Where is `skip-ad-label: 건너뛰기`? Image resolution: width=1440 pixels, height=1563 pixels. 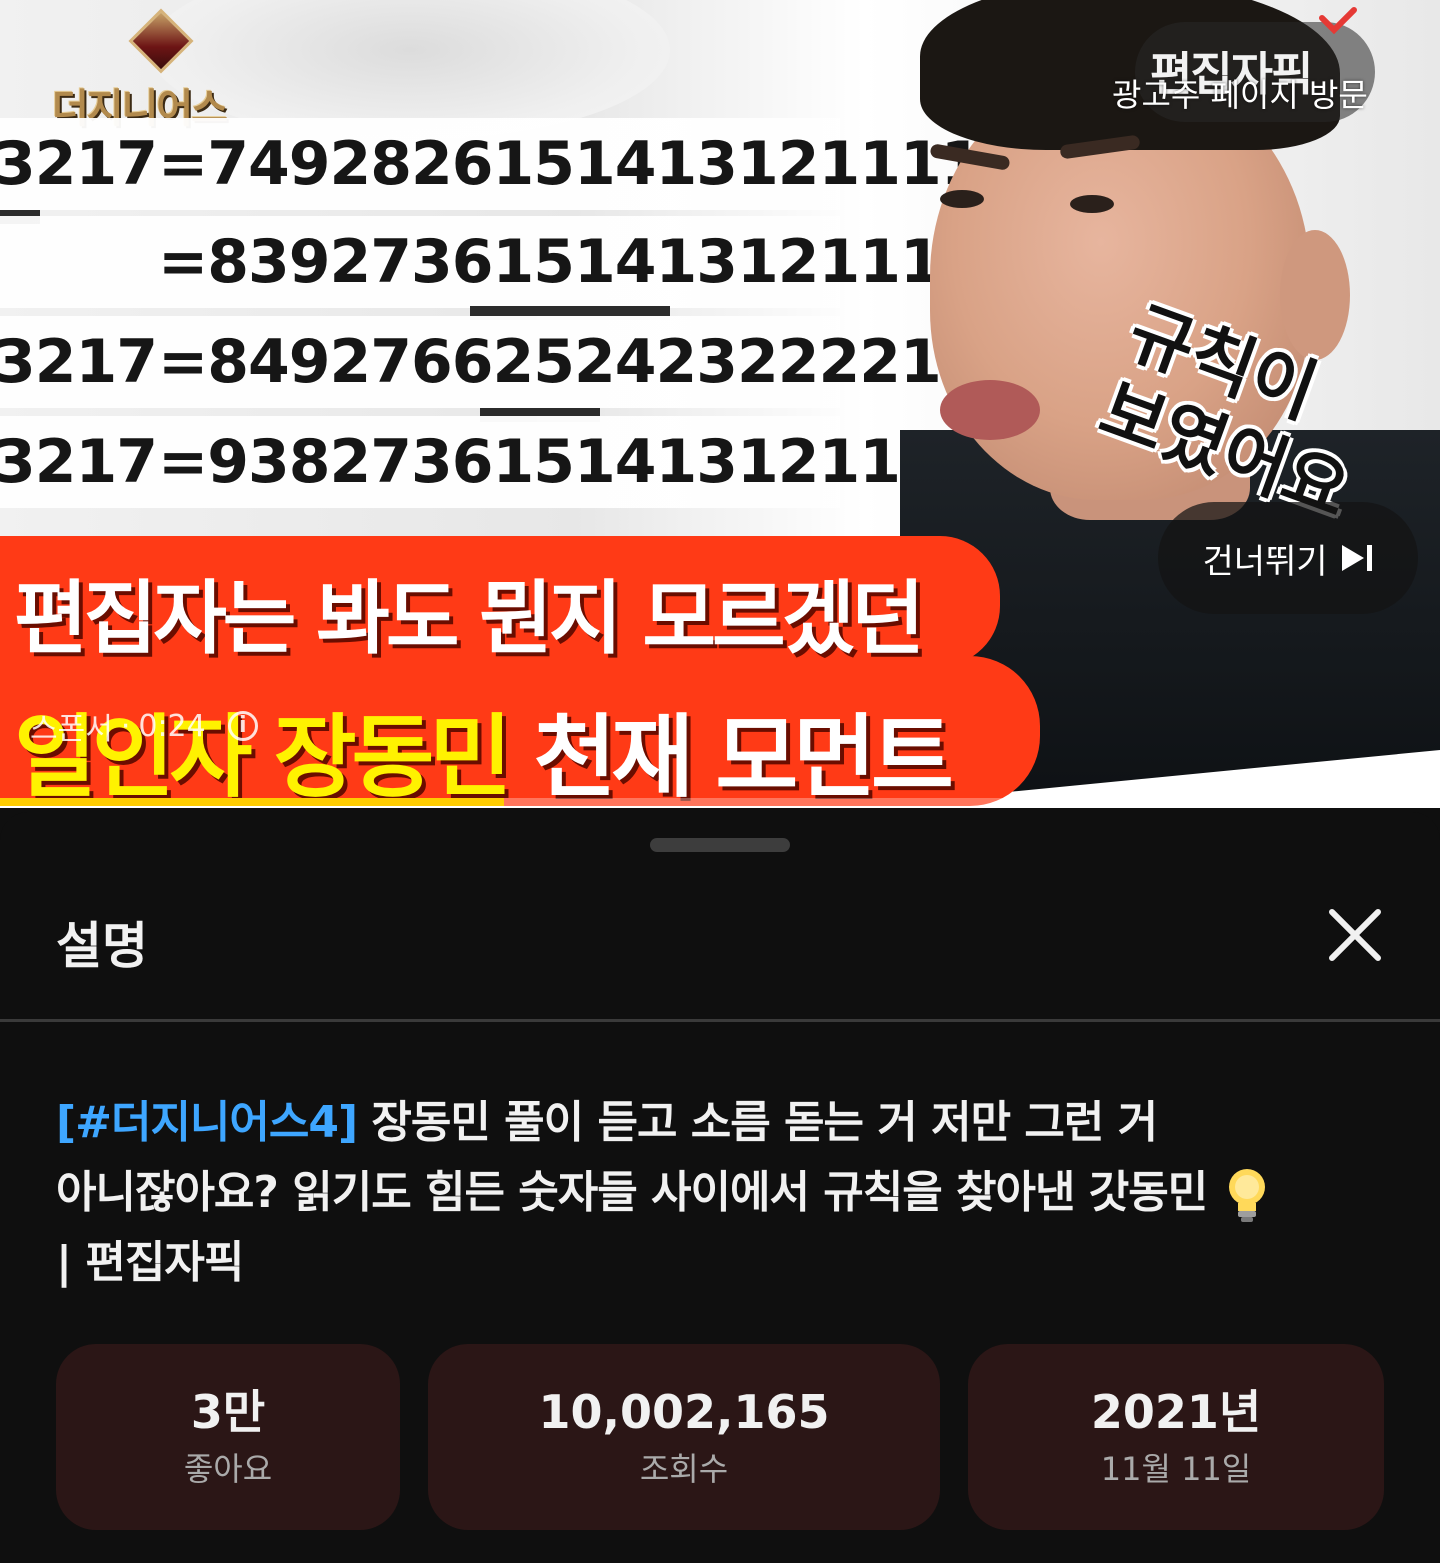 skip-ad-label: 건너뛰기 is located at coordinates (1265, 561).